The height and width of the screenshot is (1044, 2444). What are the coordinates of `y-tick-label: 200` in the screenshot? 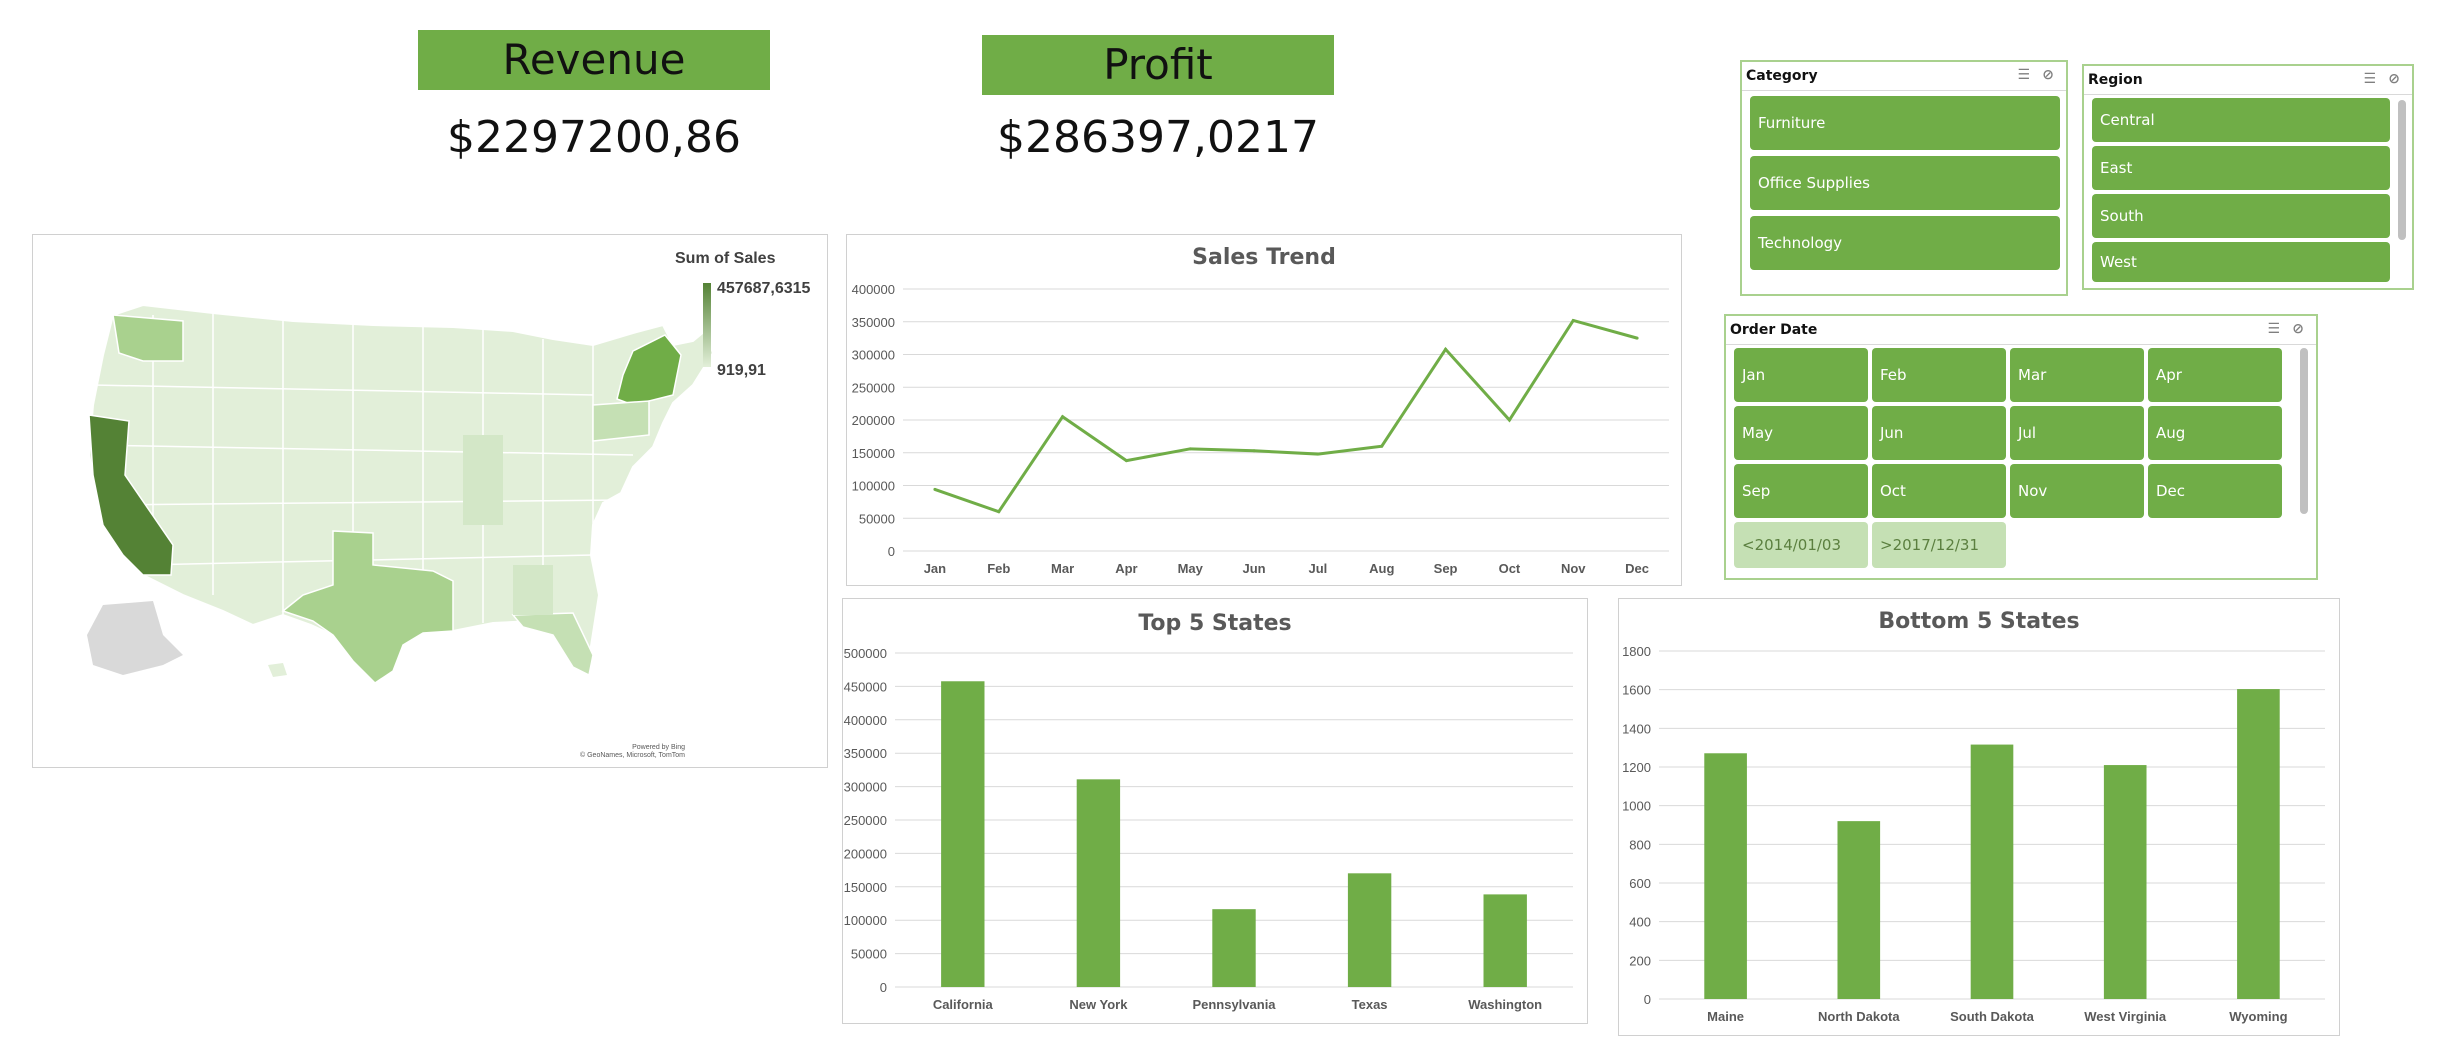 It's located at (1640, 960).